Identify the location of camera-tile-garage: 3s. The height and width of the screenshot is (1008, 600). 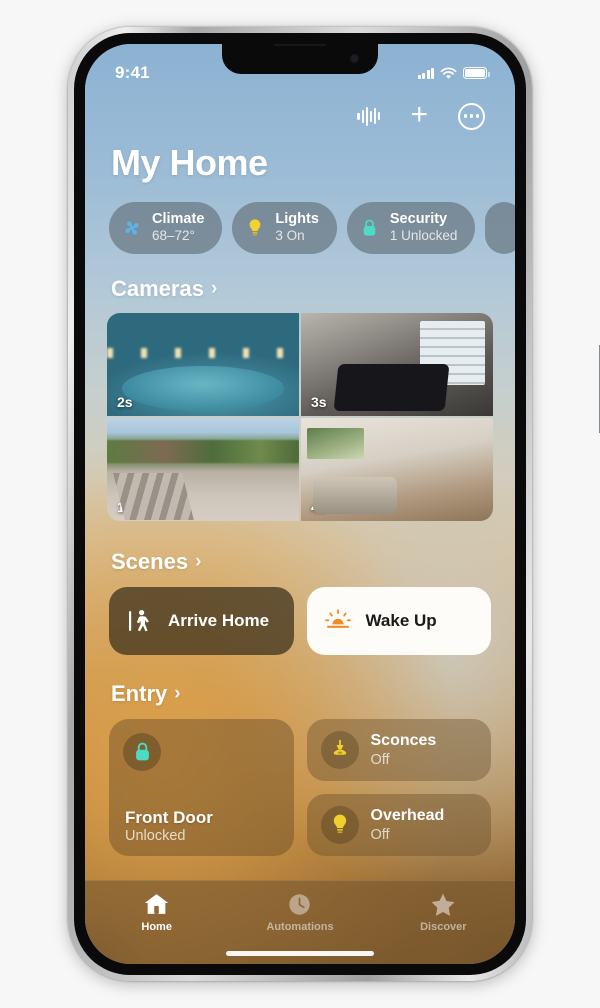
(397, 364).